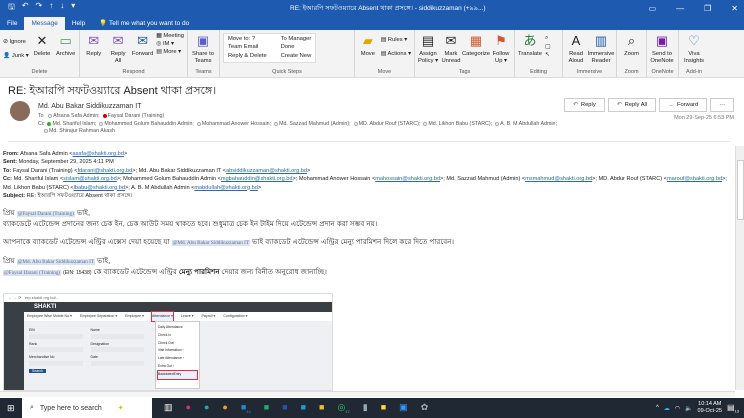 This screenshot has height=418, width=744. What do you see at coordinates (74, 124) in the screenshot?
I see `recipient: Md. Shariful Islam;` at bounding box center [74, 124].